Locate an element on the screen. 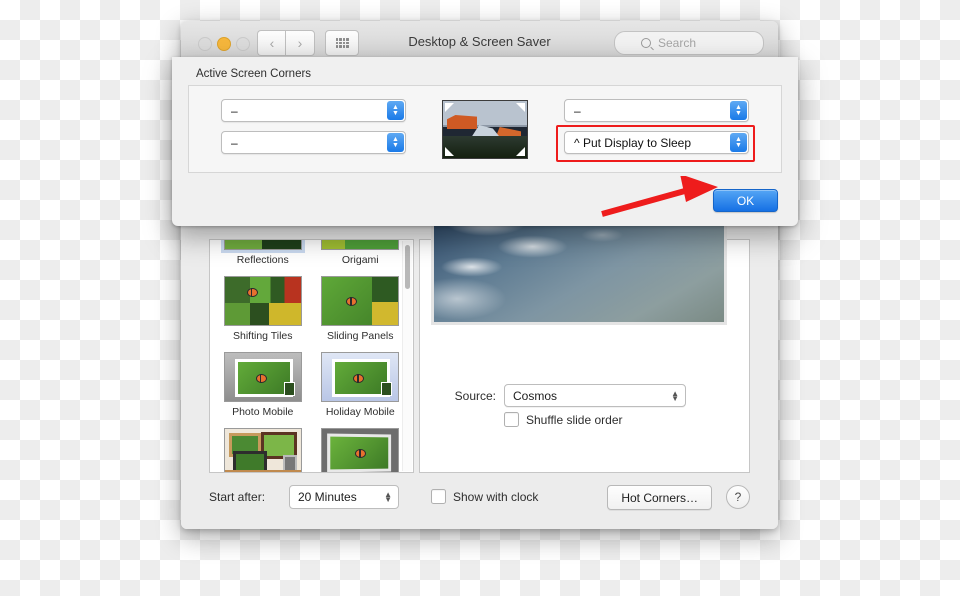 The image size is (960, 596). screensaver-label: Holiday Mobile is located at coordinates (360, 412).